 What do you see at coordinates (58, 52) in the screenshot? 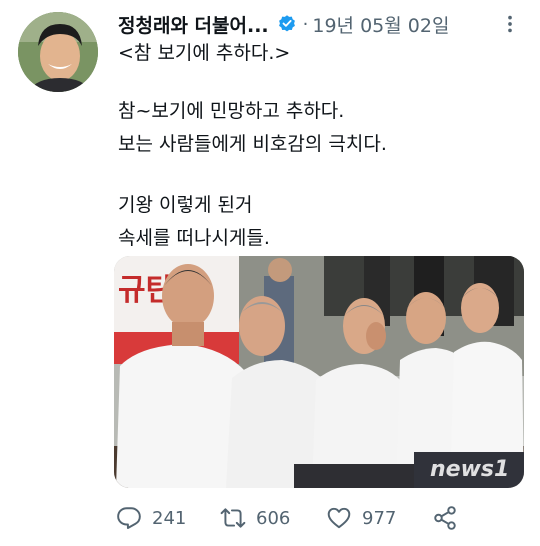
I see `avatar` at bounding box center [58, 52].